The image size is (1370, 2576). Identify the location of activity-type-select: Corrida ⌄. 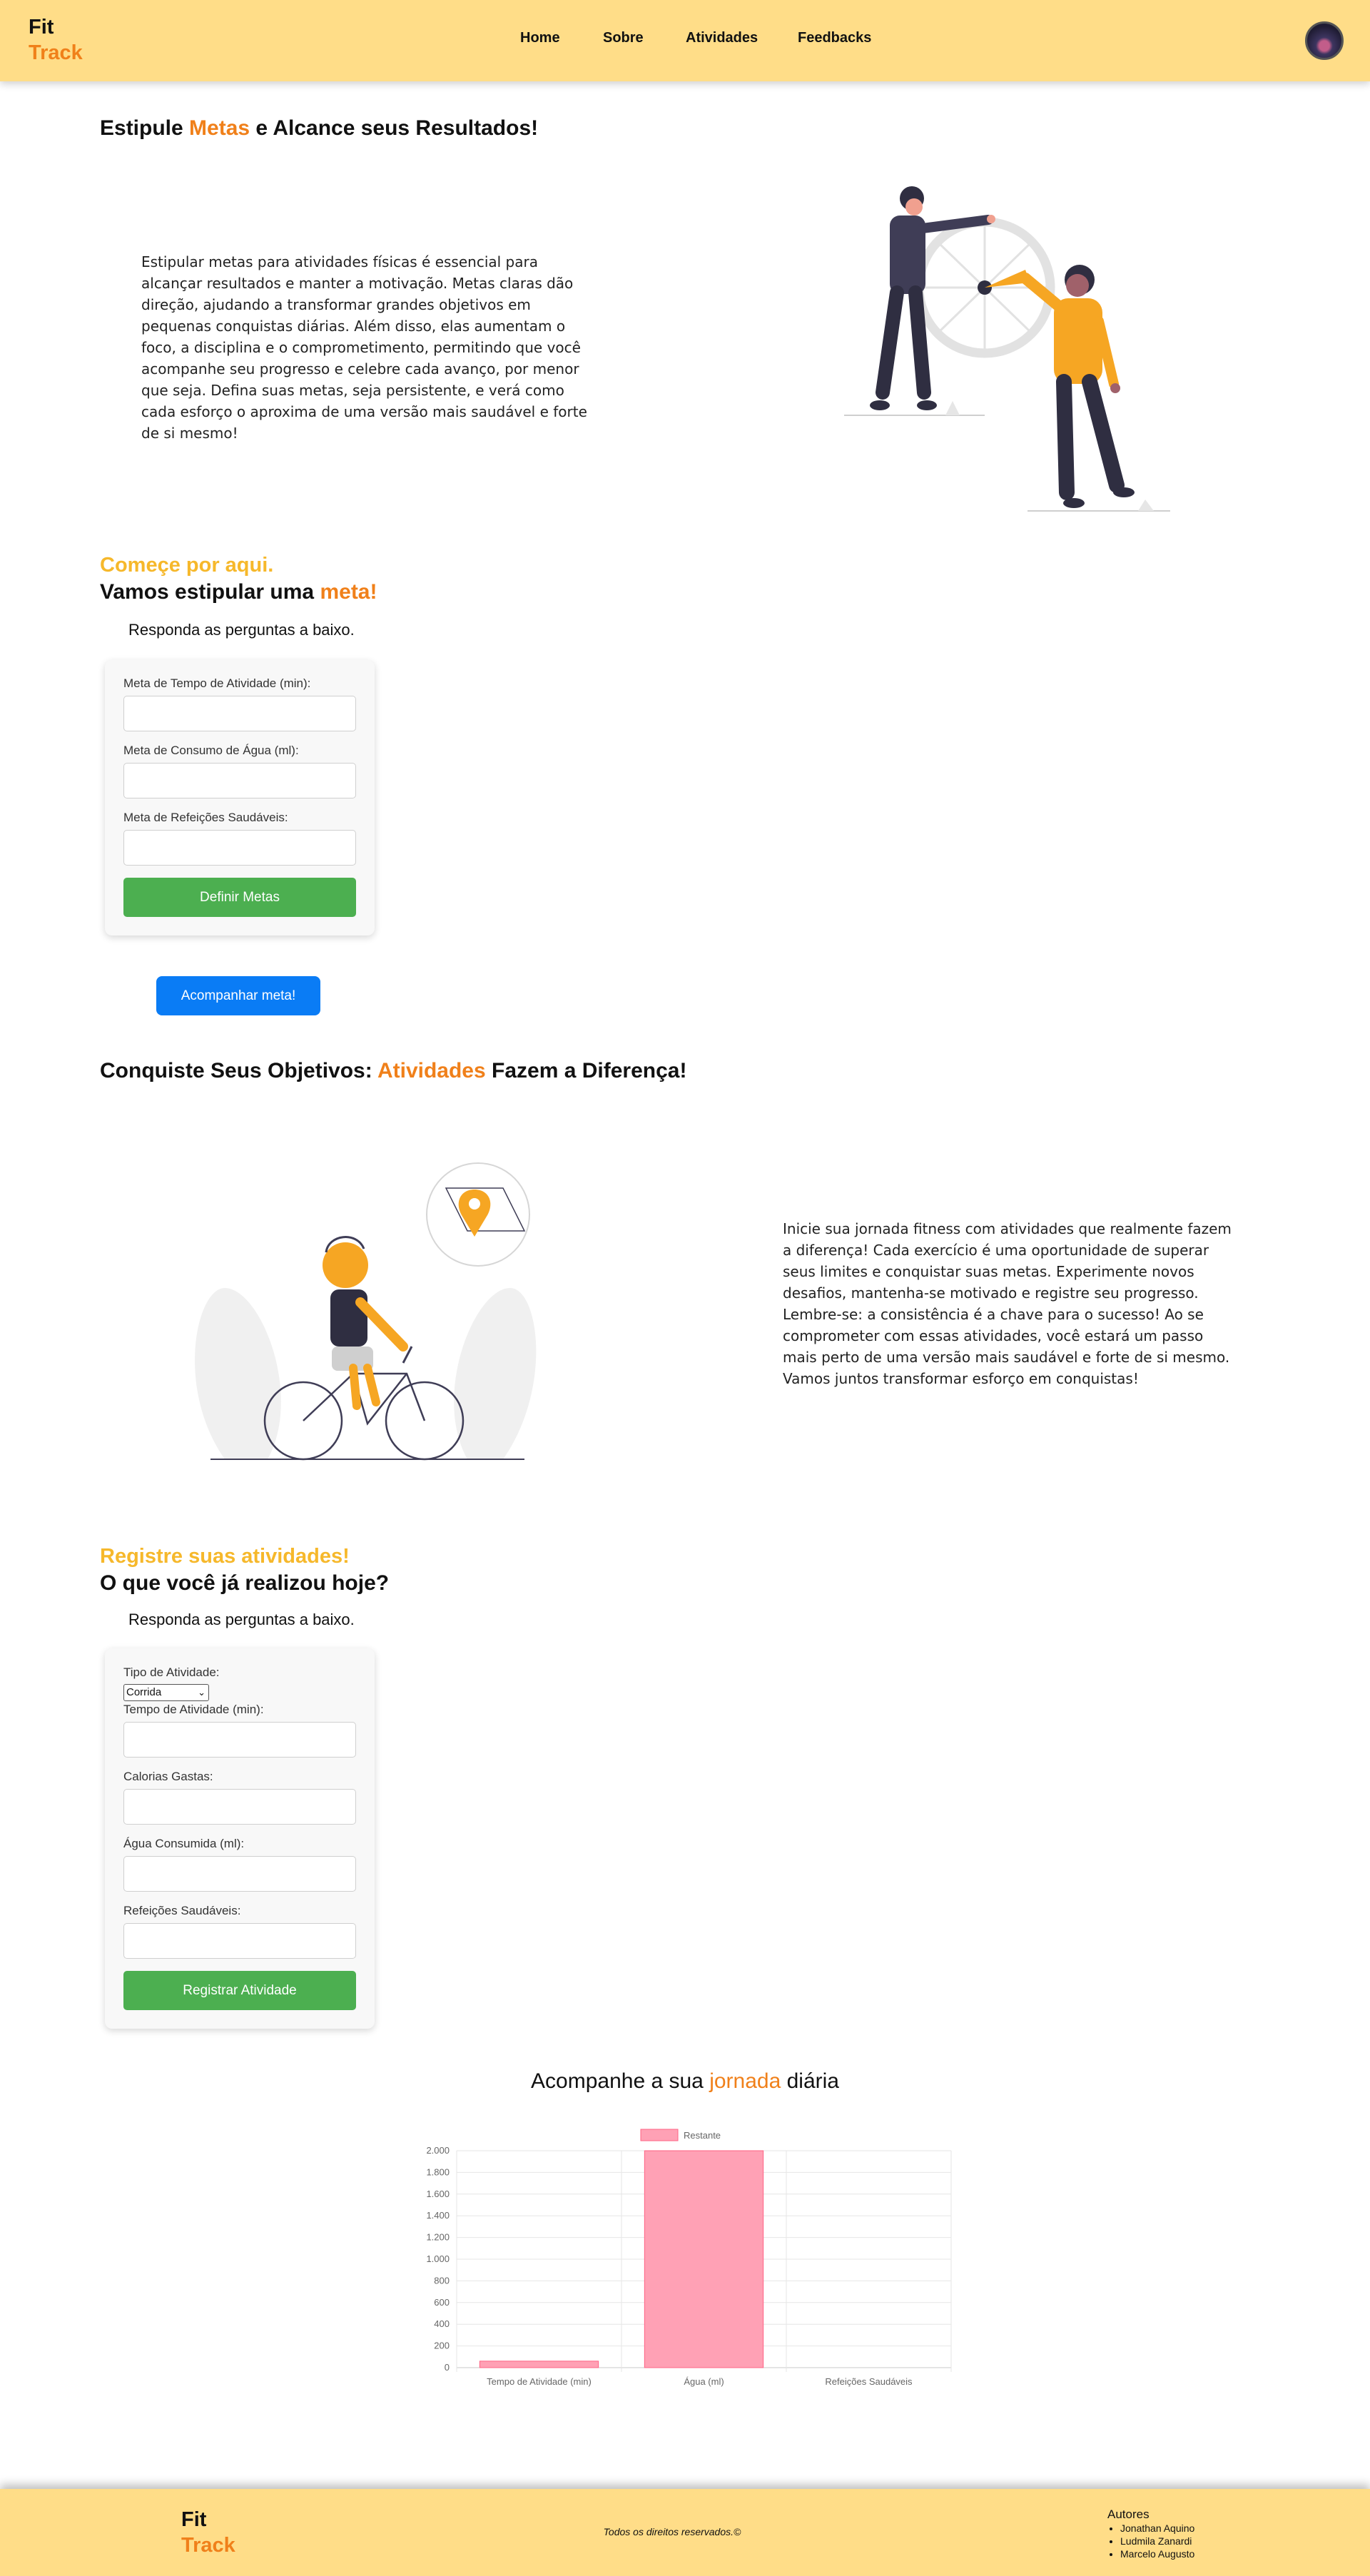
(166, 1693).